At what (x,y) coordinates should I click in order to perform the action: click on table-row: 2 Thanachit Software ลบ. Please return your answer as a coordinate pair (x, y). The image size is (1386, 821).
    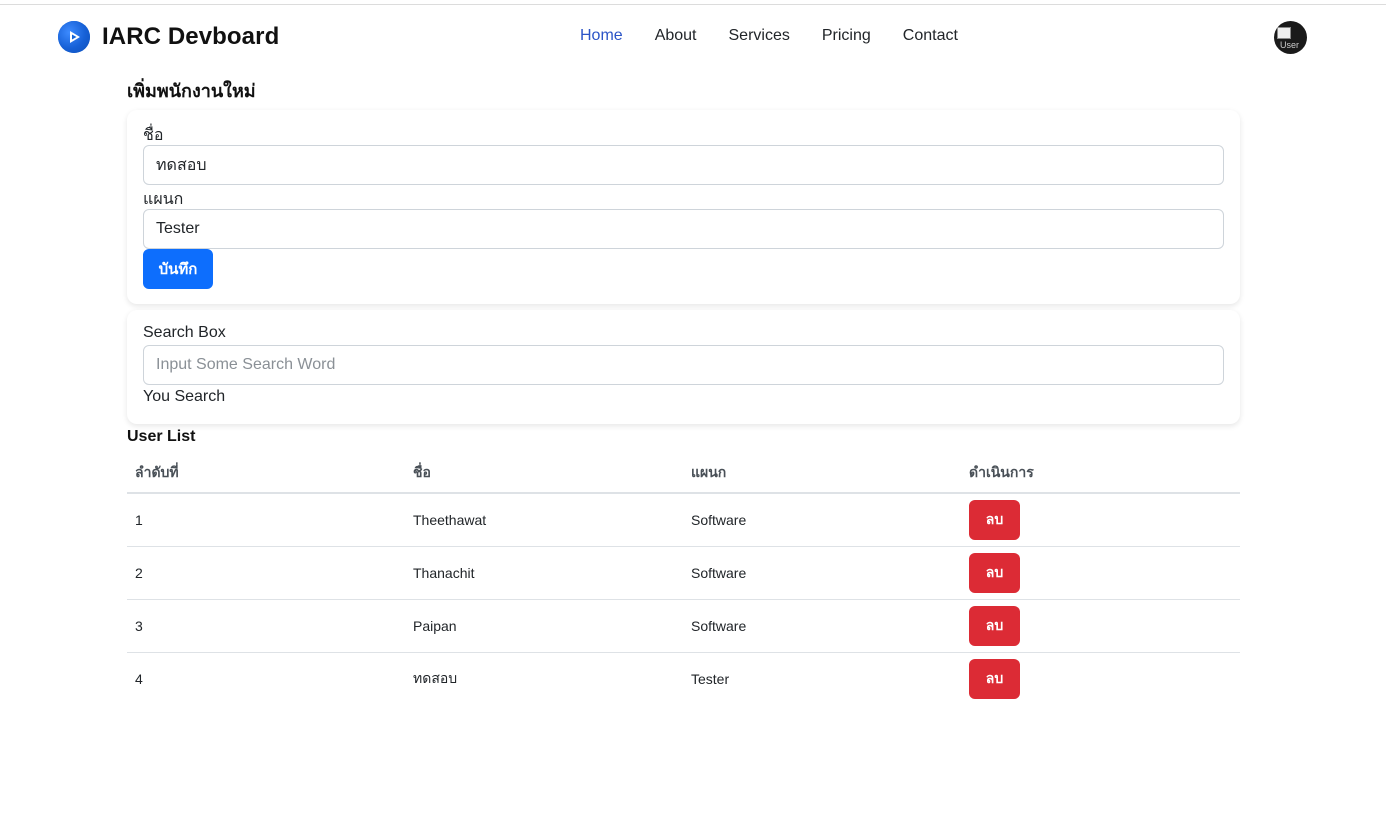
    Looking at the image, I should click on (683, 573).